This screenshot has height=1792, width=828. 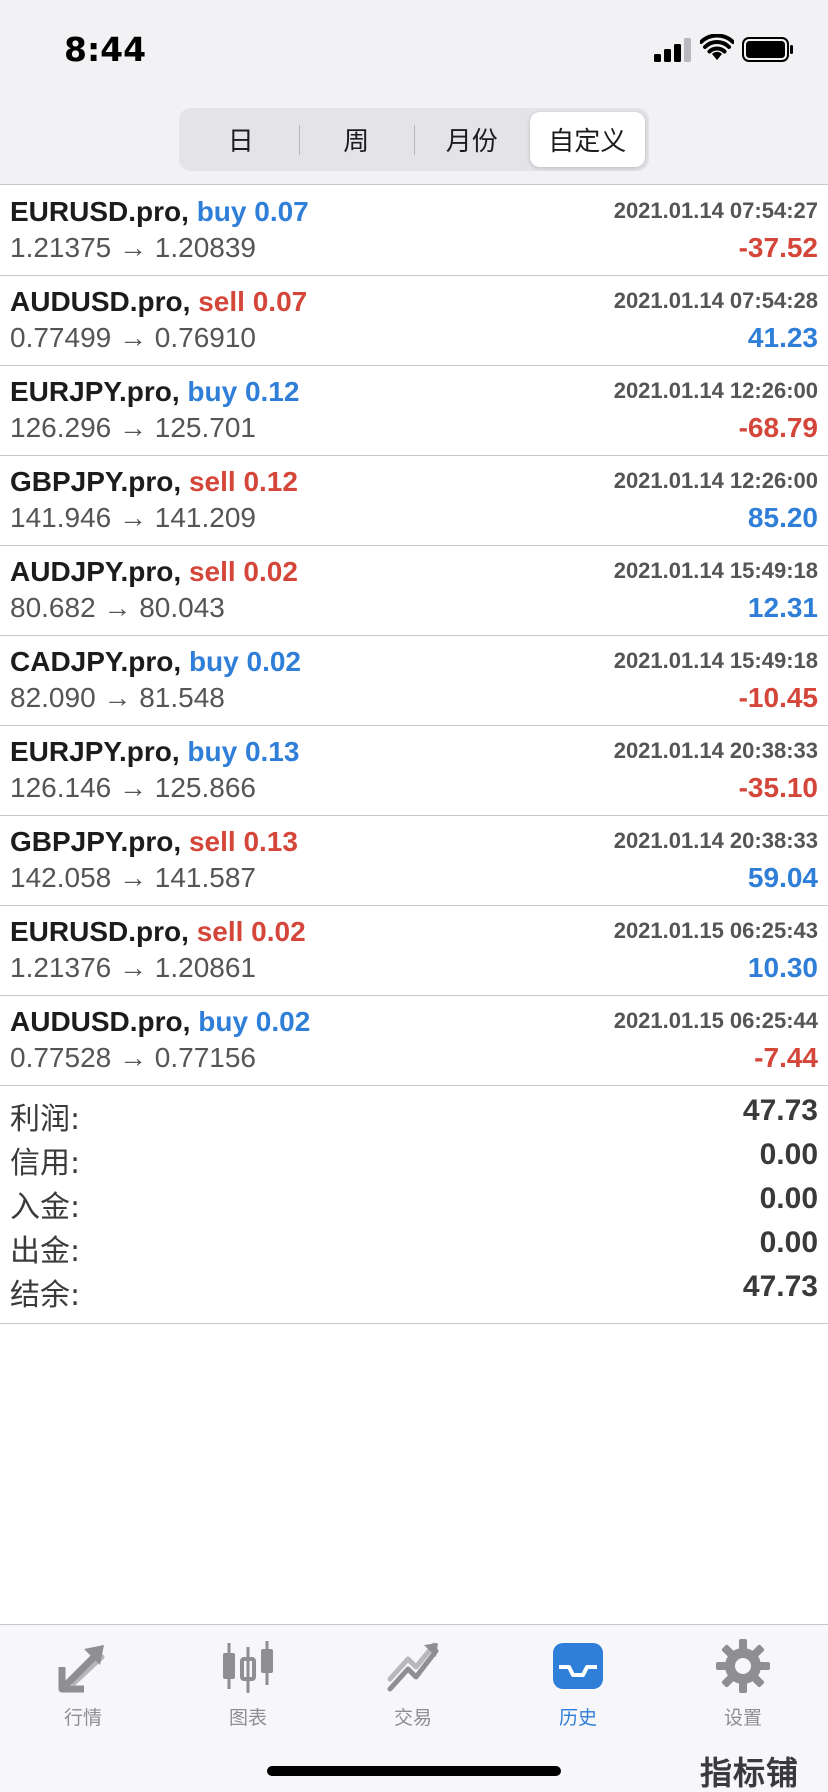 I want to click on top-area: 8:44 日周月份 自定义, so click(x=414, y=92).